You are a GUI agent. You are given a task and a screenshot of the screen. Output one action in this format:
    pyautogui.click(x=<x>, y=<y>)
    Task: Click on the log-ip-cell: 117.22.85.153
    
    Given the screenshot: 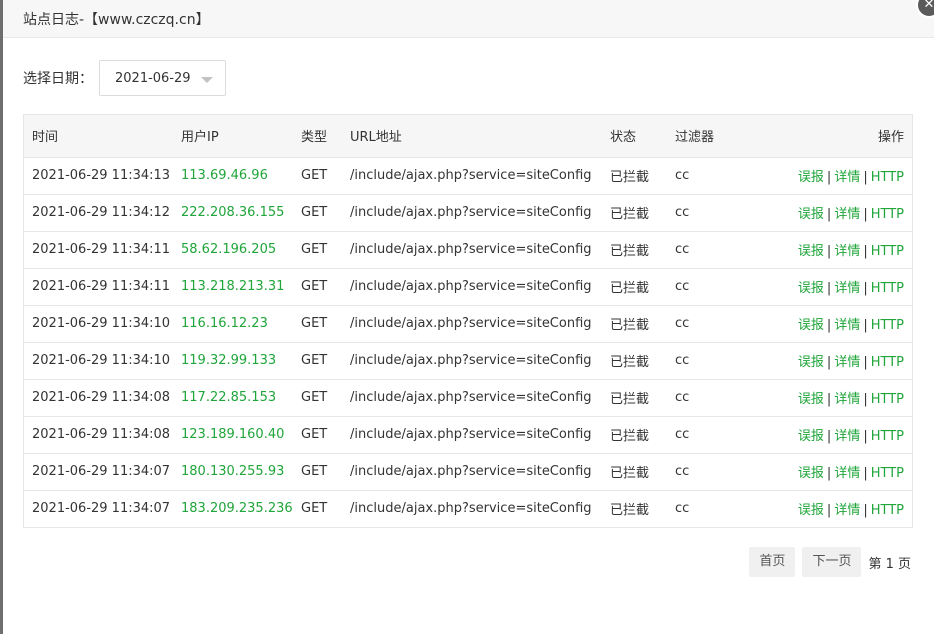 What is the action you would take?
    pyautogui.click(x=229, y=397)
    